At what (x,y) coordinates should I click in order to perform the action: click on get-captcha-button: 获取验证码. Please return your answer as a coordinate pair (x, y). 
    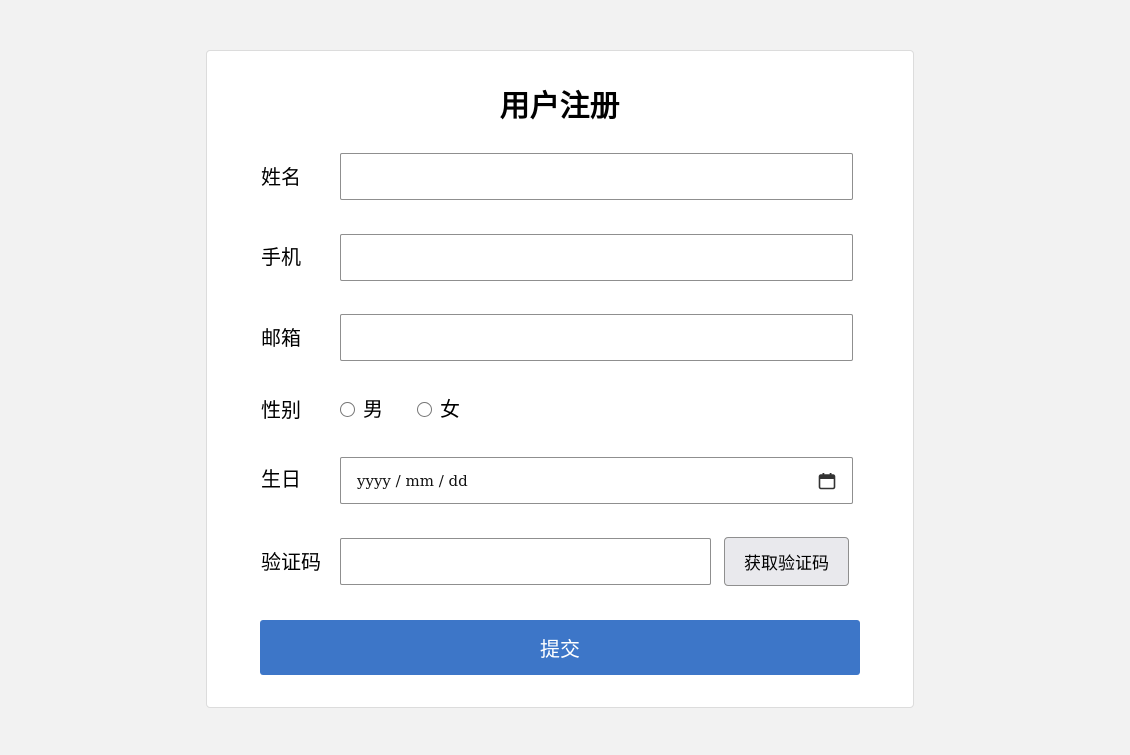
    Looking at the image, I should click on (786, 561).